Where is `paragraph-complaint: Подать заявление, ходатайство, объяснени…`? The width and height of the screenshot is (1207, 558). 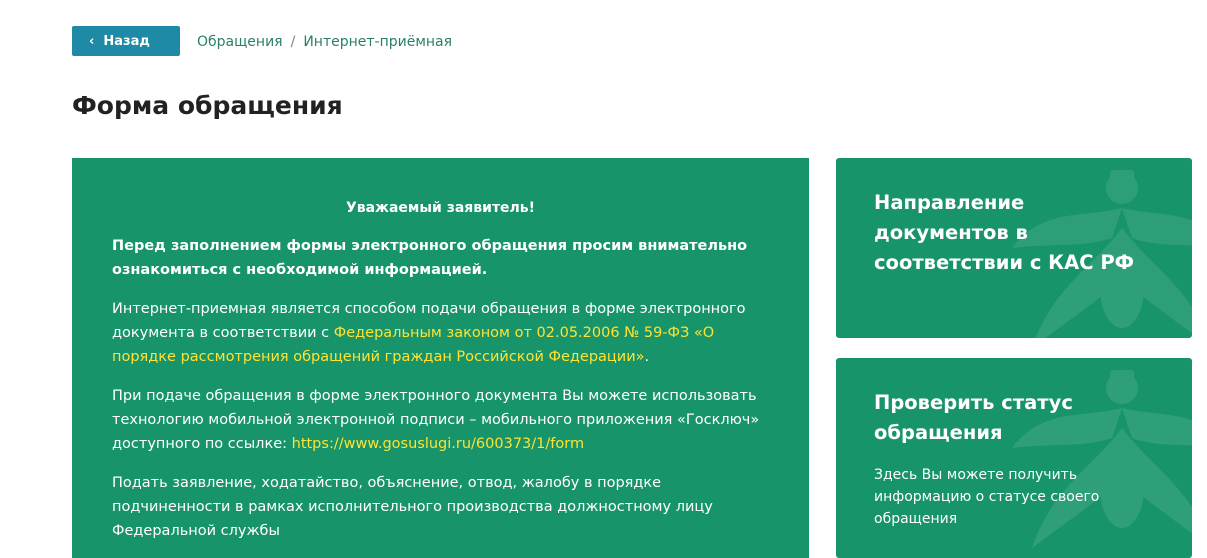
paragraph-complaint: Подать заявление, ходатайство, объяснени… is located at coordinates (412, 507).